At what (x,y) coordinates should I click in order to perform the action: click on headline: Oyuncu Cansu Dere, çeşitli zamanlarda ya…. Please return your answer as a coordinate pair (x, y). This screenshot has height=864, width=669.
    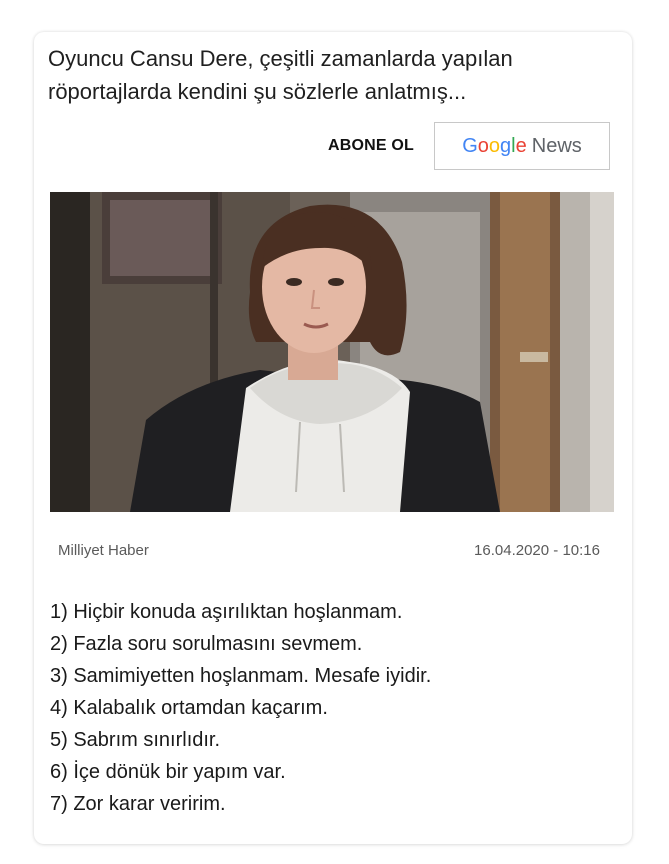
    Looking at the image, I should click on (280, 75).